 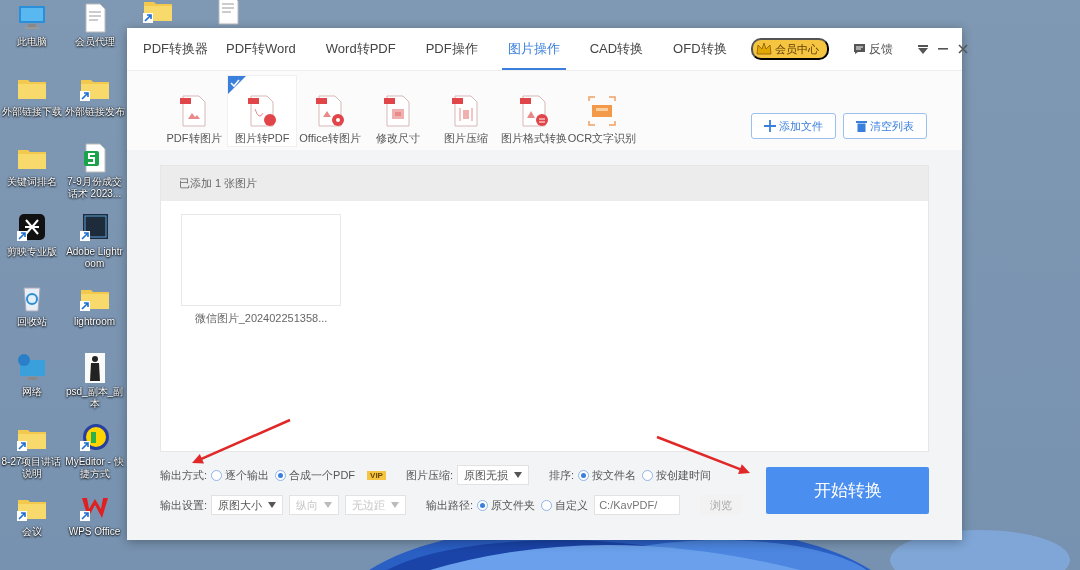 What do you see at coordinates (360, 49) in the screenshot?
I see `nav-tab: Word转PDF` at bounding box center [360, 49].